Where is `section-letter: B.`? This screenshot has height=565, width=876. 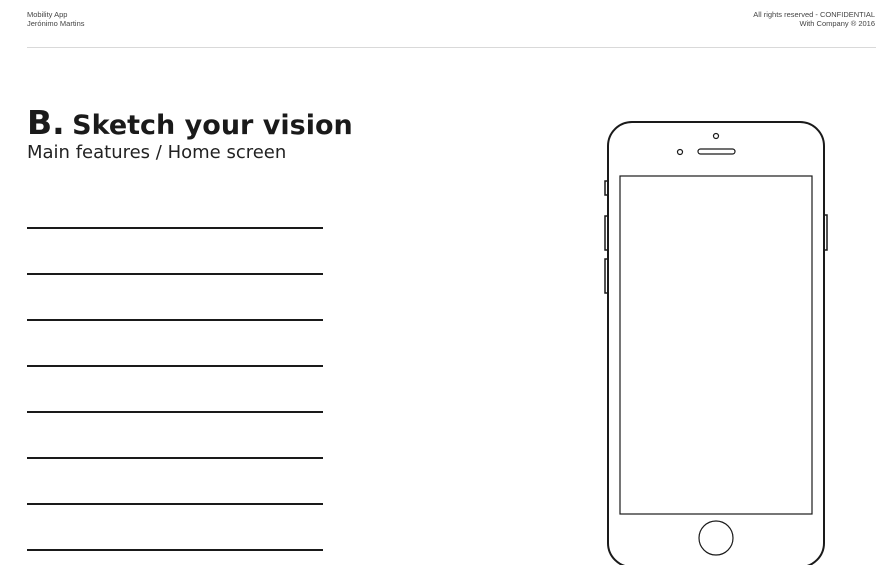 section-letter: B. is located at coordinates (46, 122).